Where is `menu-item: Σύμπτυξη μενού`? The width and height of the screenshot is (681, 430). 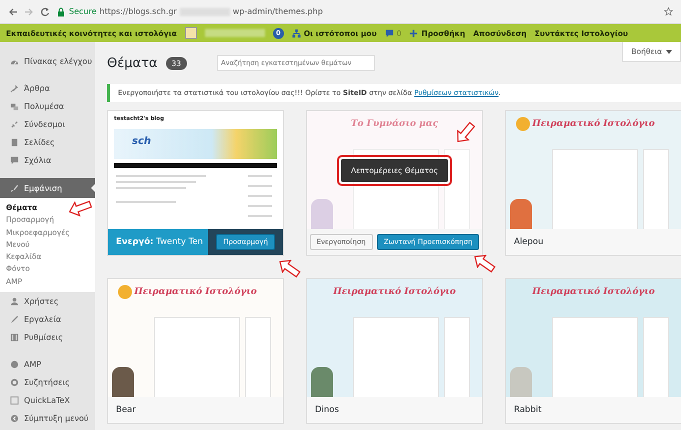 menu-item: Σύμπτυξη μενού is located at coordinates (47, 418).